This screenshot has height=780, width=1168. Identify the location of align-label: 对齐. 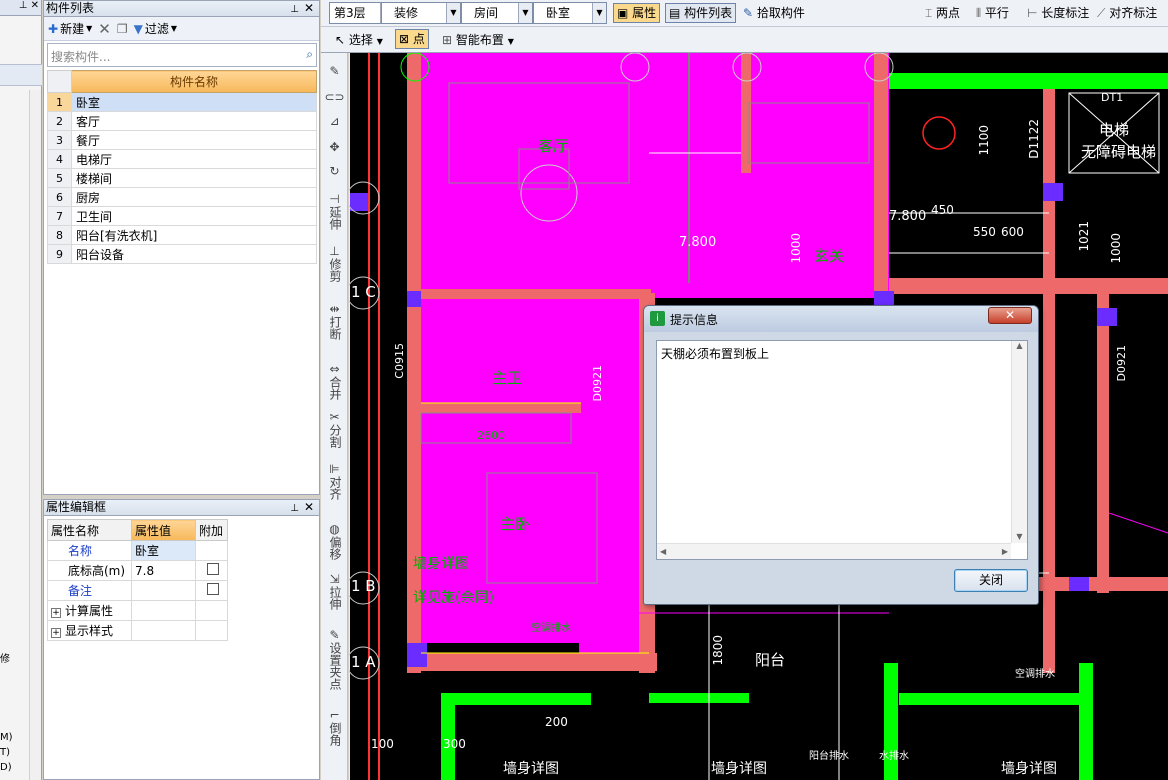
(335, 488).